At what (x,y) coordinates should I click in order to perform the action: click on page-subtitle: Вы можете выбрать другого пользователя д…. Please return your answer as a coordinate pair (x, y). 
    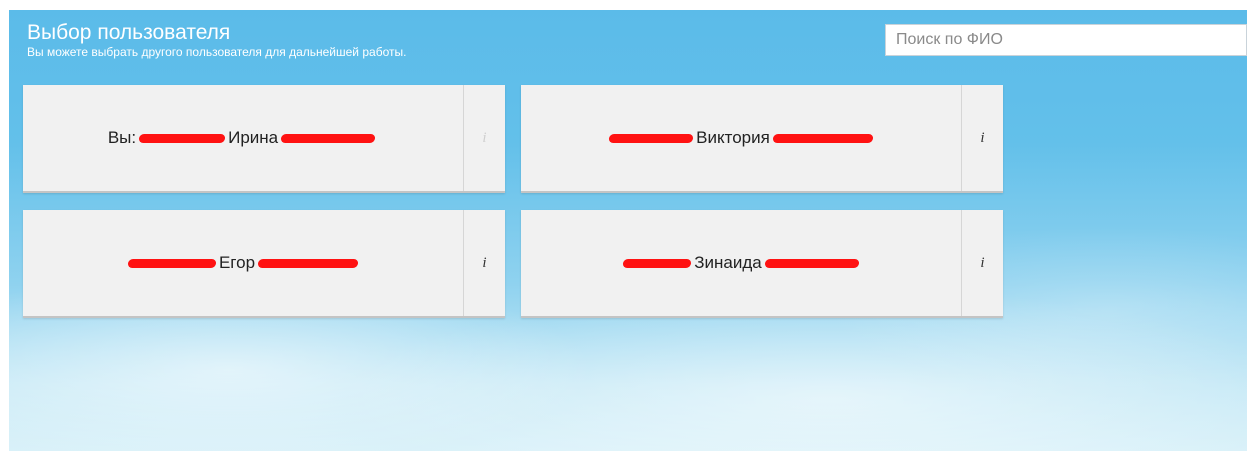
    Looking at the image, I should click on (217, 52).